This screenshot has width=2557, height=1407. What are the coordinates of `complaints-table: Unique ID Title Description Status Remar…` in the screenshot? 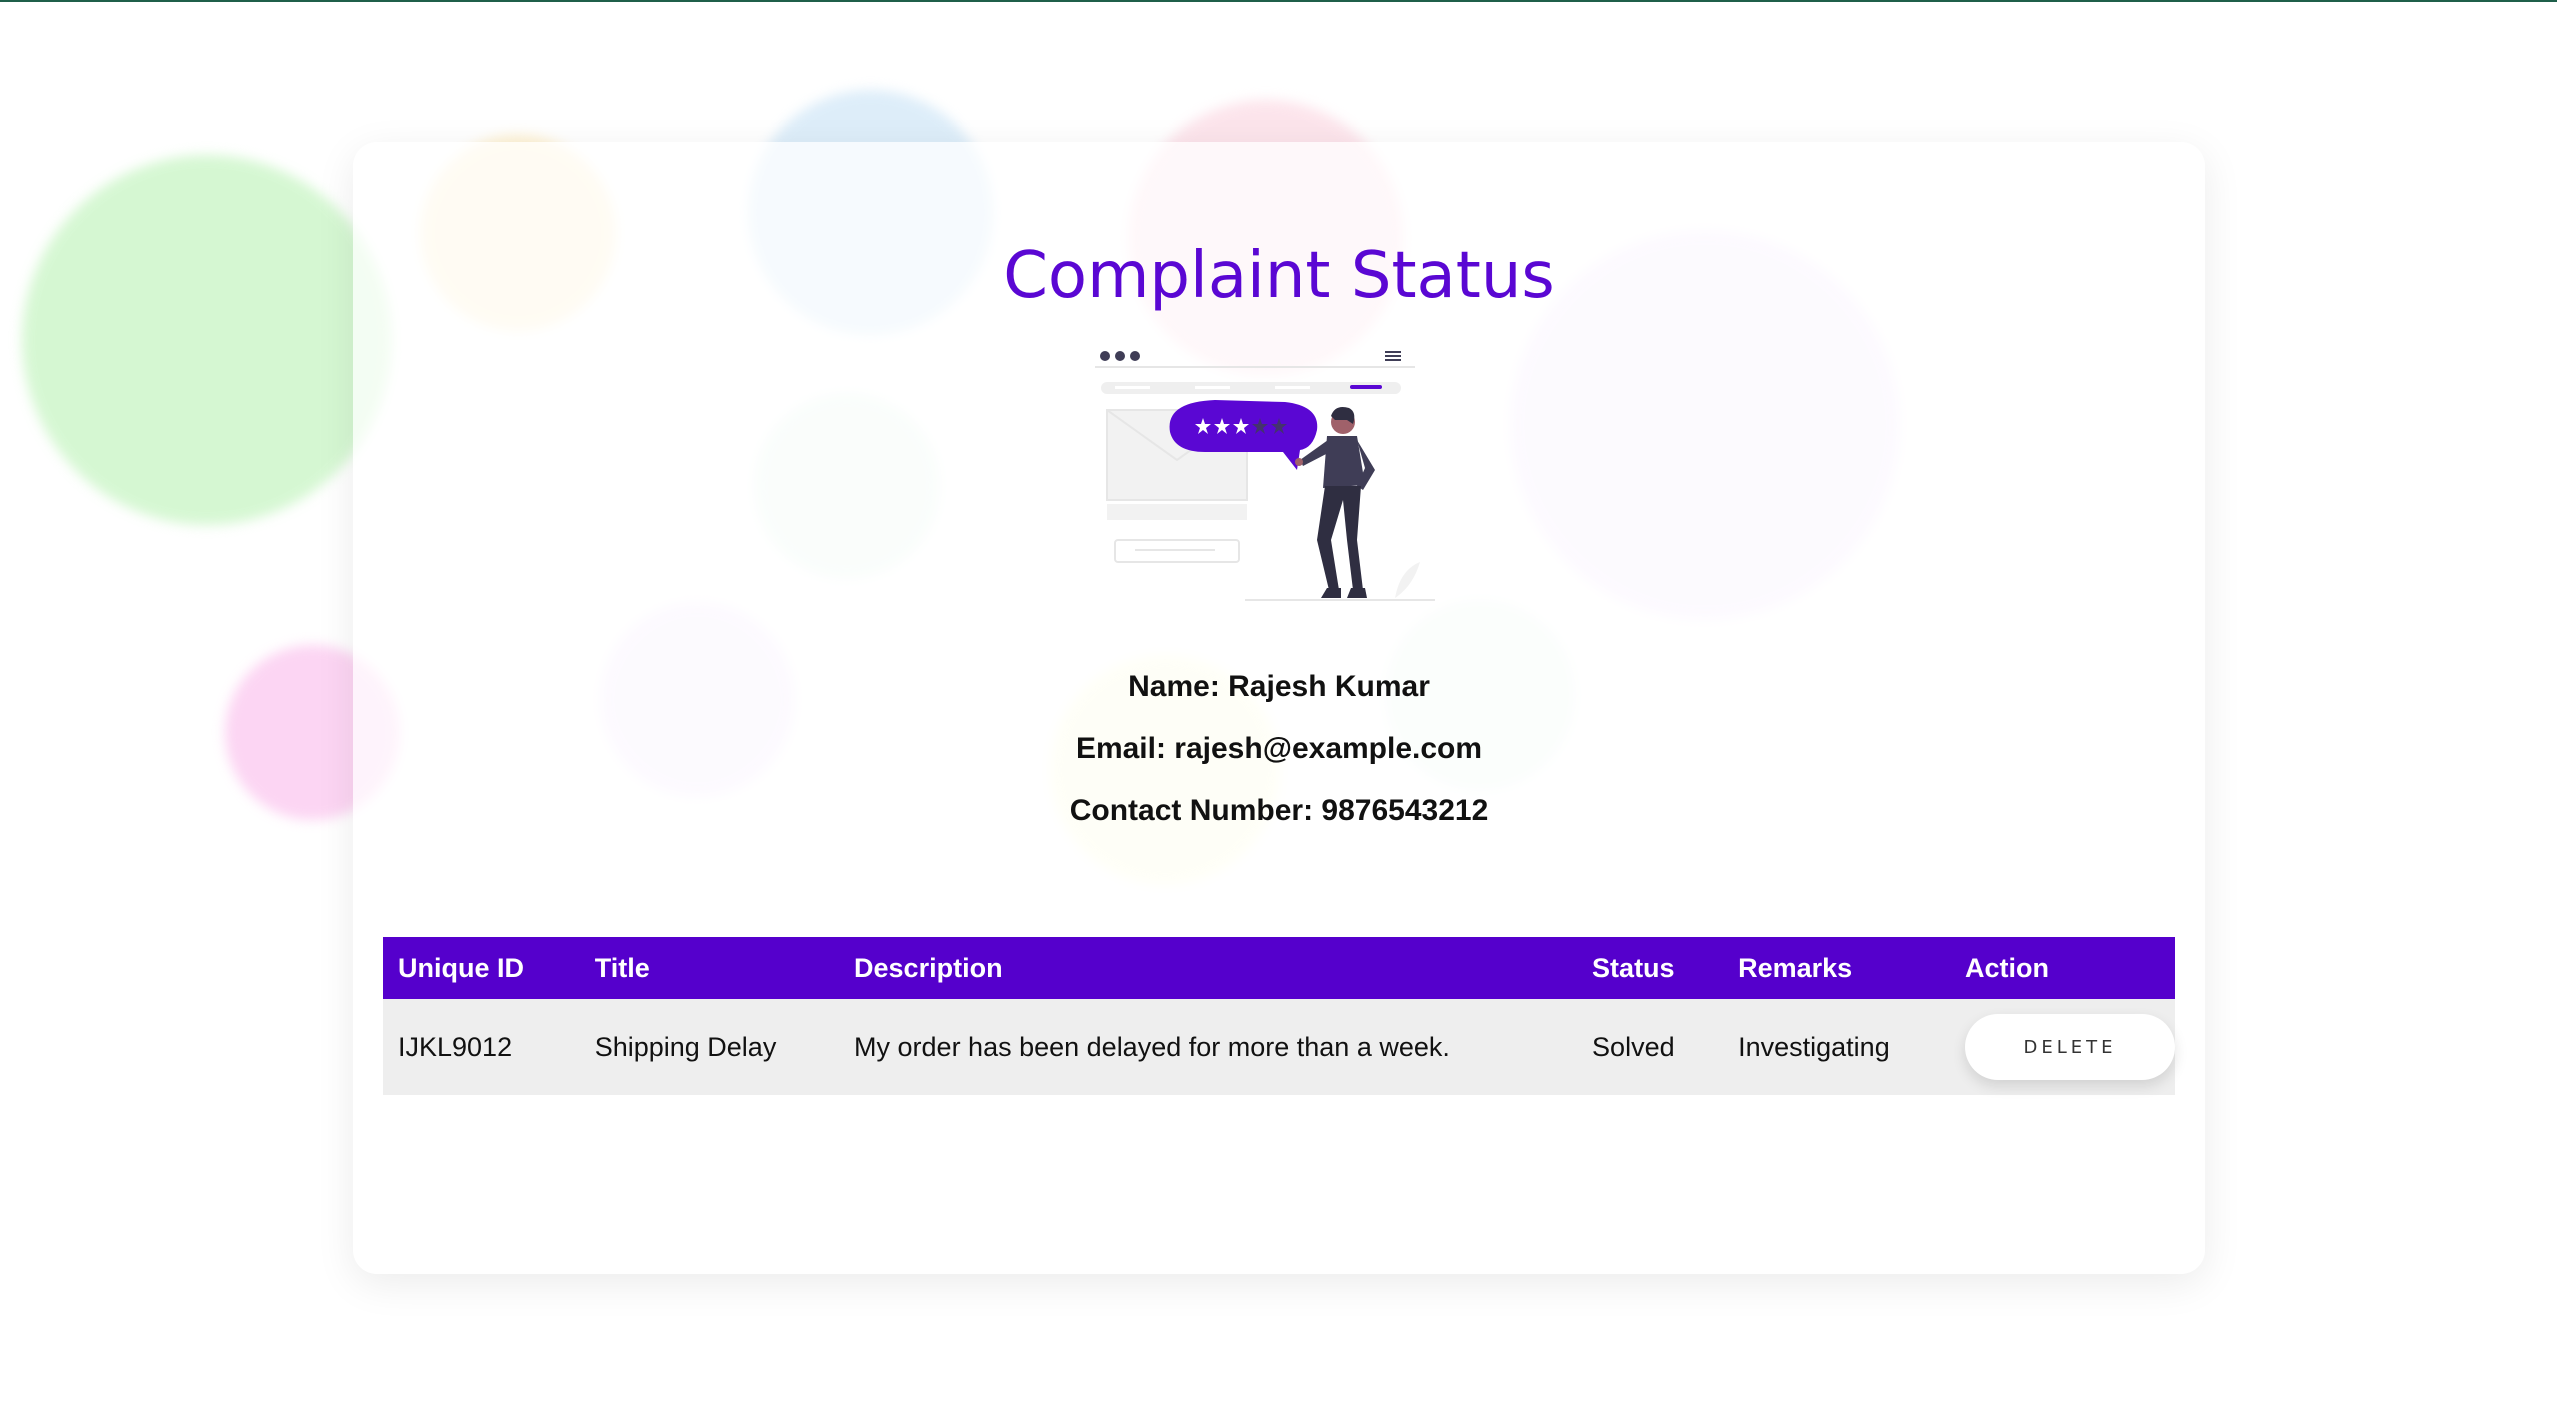 It's located at (1279, 1016).